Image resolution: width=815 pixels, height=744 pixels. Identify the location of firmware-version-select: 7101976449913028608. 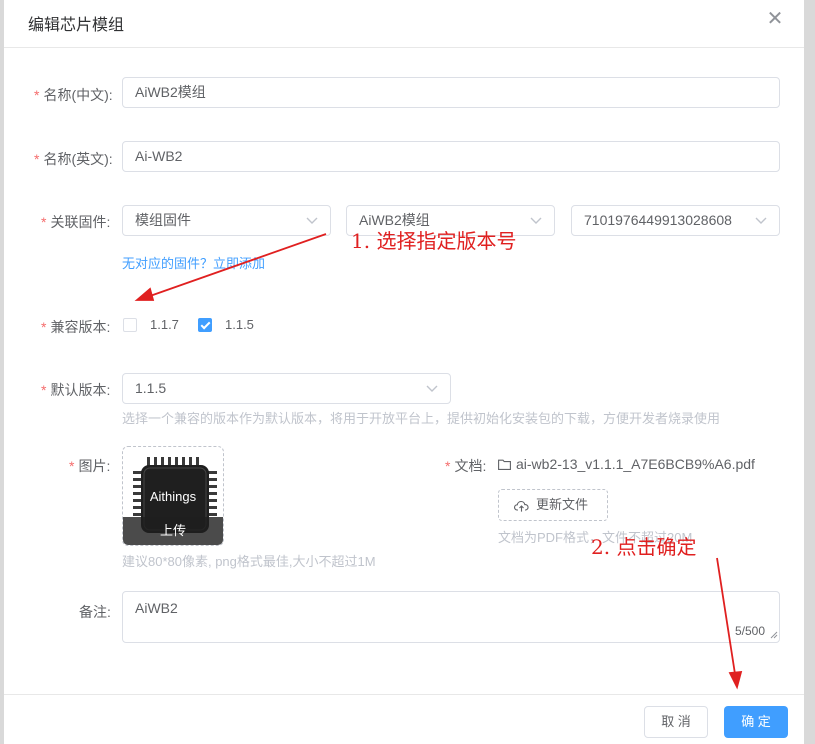
(675, 220).